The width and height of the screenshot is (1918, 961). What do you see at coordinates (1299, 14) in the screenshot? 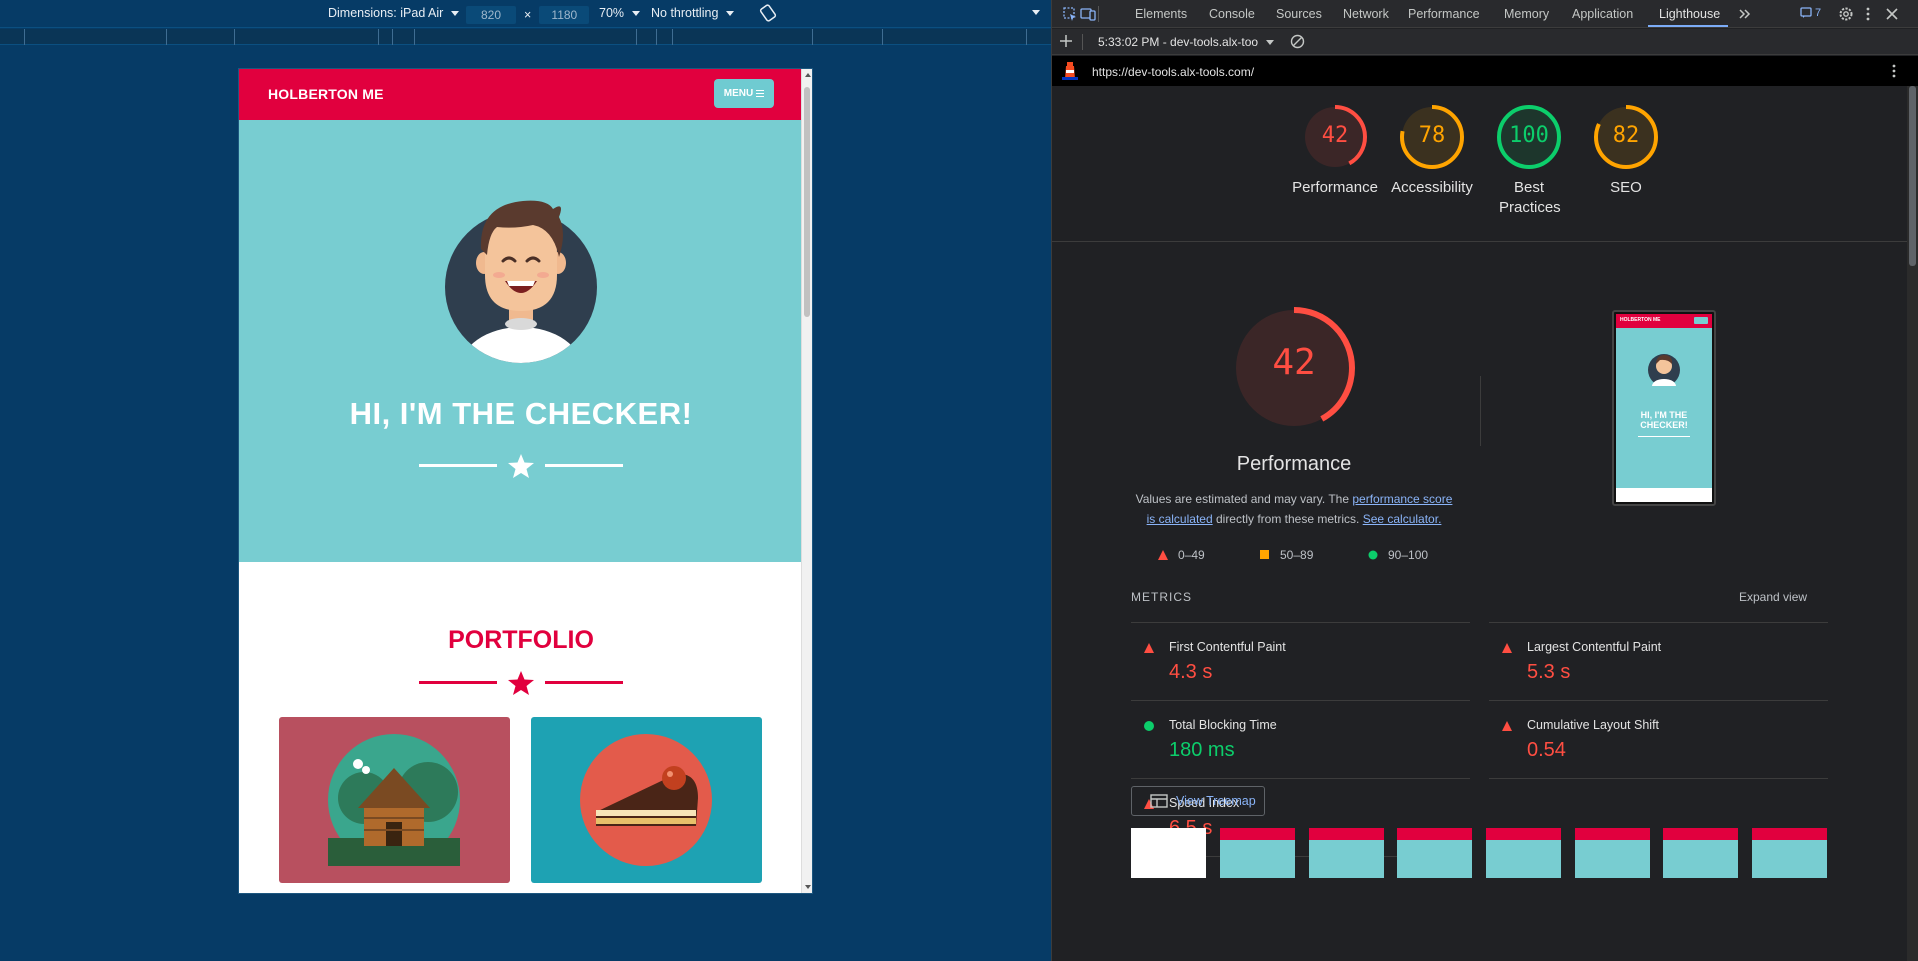
I see `tab-sources: Sources` at bounding box center [1299, 14].